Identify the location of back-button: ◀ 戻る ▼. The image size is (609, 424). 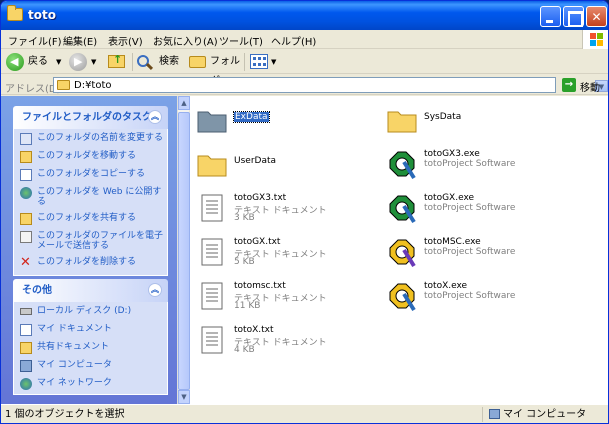
(35, 62).